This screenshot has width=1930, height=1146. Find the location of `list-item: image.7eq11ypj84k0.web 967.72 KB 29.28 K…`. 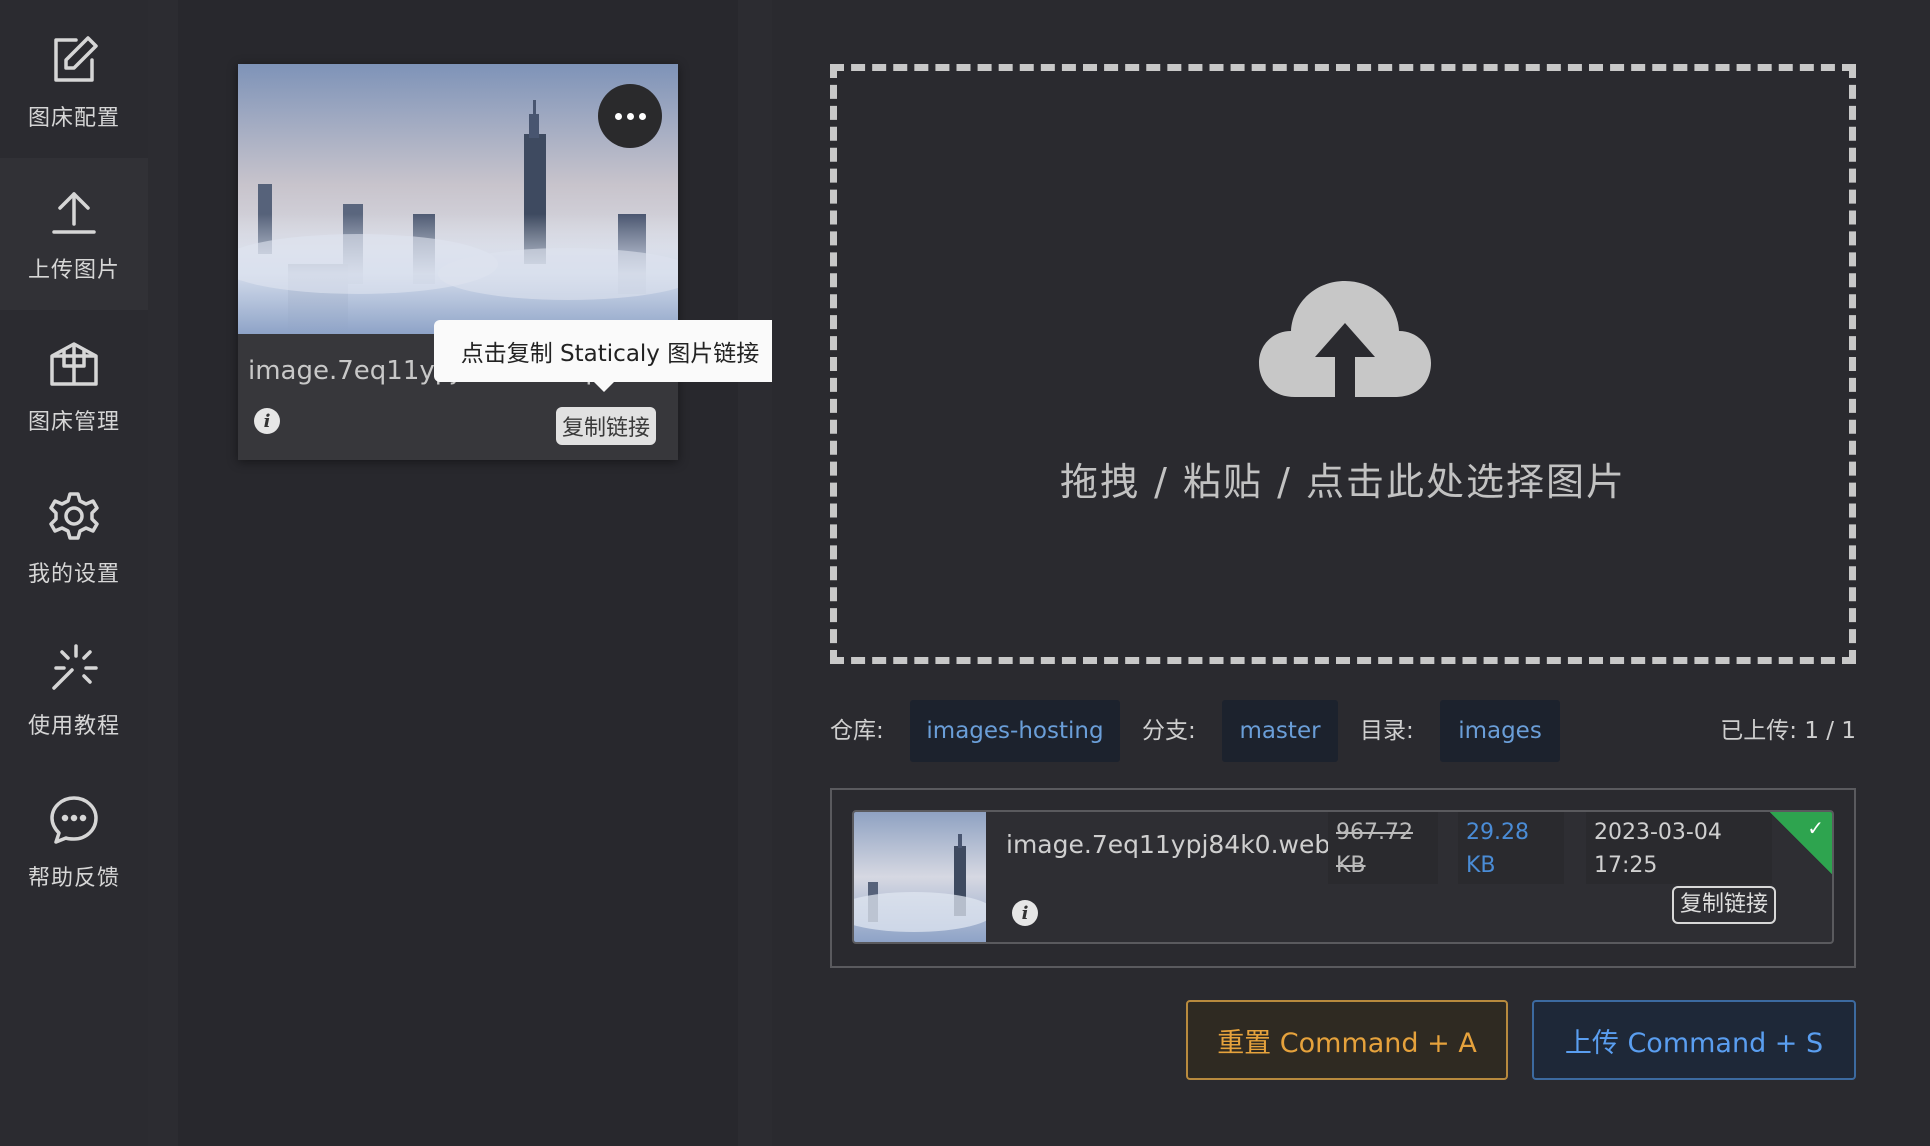

list-item: image.7eq11ypj84k0.web 967.72 KB 29.28 K… is located at coordinates (1343, 877).